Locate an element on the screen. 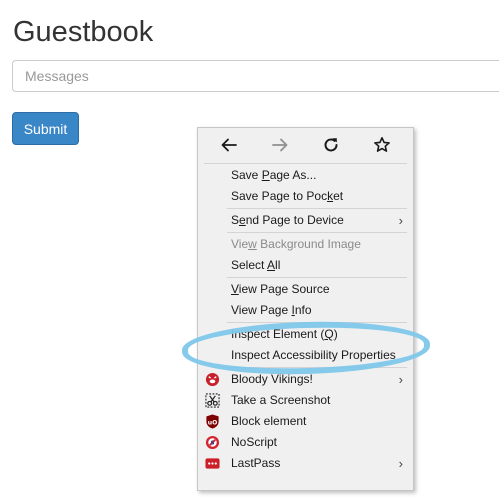  accesskey-letter: e is located at coordinates (242, 220).